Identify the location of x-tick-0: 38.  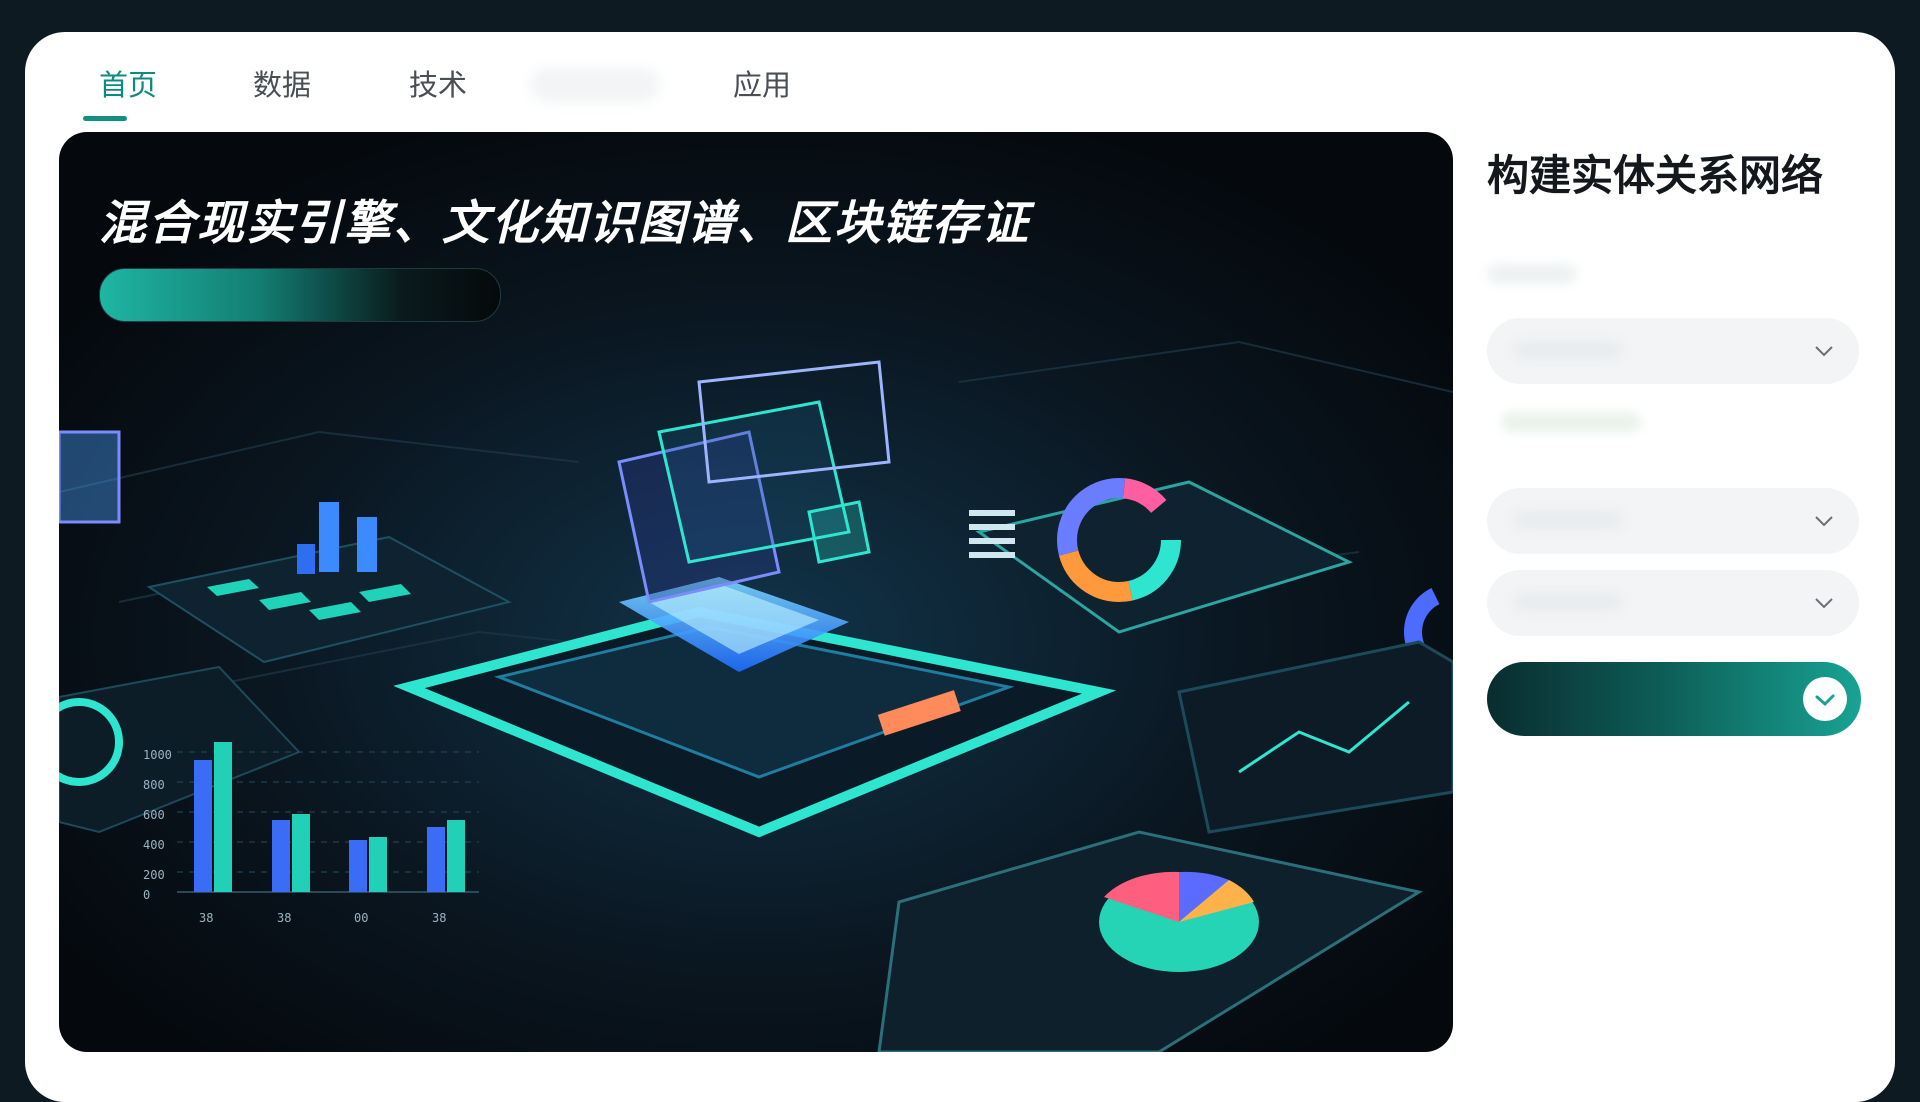
(206, 918).